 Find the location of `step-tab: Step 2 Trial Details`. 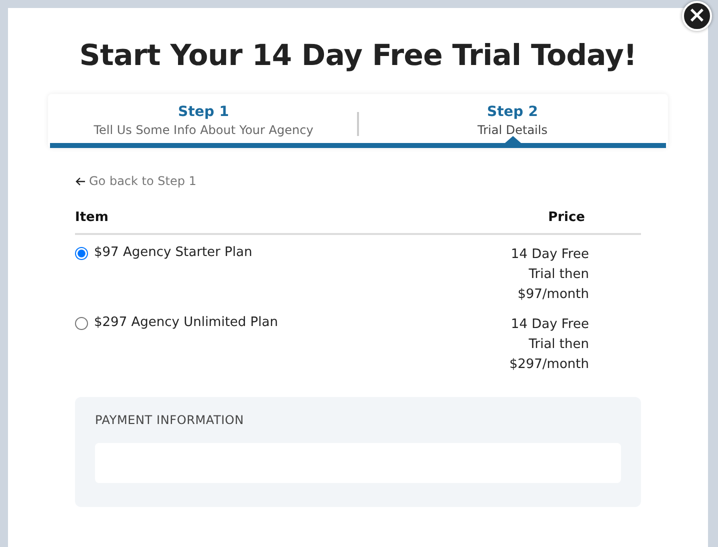

step-tab: Step 2 Trial Details is located at coordinates (512, 123).